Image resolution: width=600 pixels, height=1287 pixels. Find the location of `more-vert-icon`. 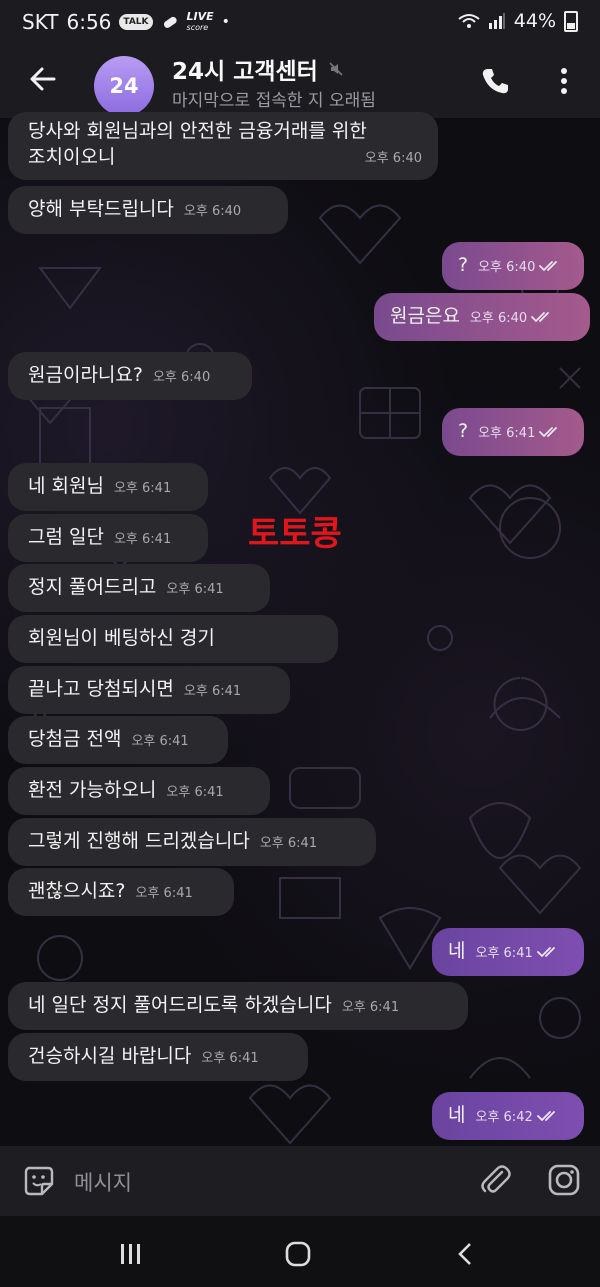

more-vert-icon is located at coordinates (564, 81).